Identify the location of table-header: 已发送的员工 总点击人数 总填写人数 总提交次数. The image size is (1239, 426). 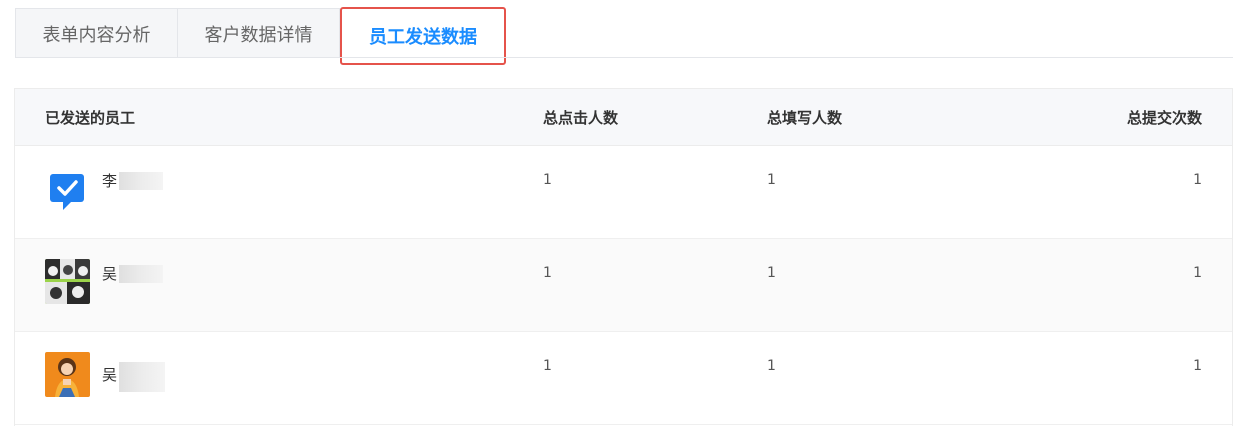
(623, 117).